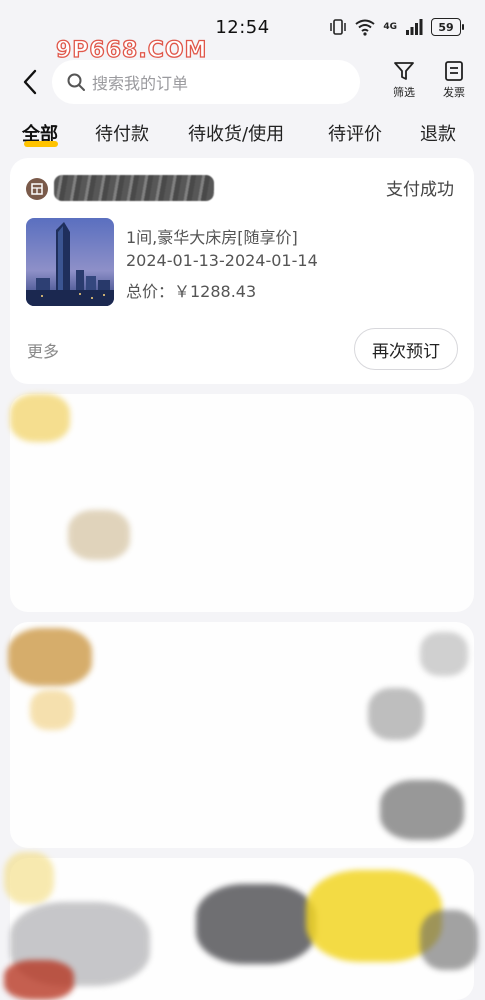 The height and width of the screenshot is (1000, 485). What do you see at coordinates (222, 260) in the screenshot?
I see `stay-dates: 2024-01-13-2024-01-14` at bounding box center [222, 260].